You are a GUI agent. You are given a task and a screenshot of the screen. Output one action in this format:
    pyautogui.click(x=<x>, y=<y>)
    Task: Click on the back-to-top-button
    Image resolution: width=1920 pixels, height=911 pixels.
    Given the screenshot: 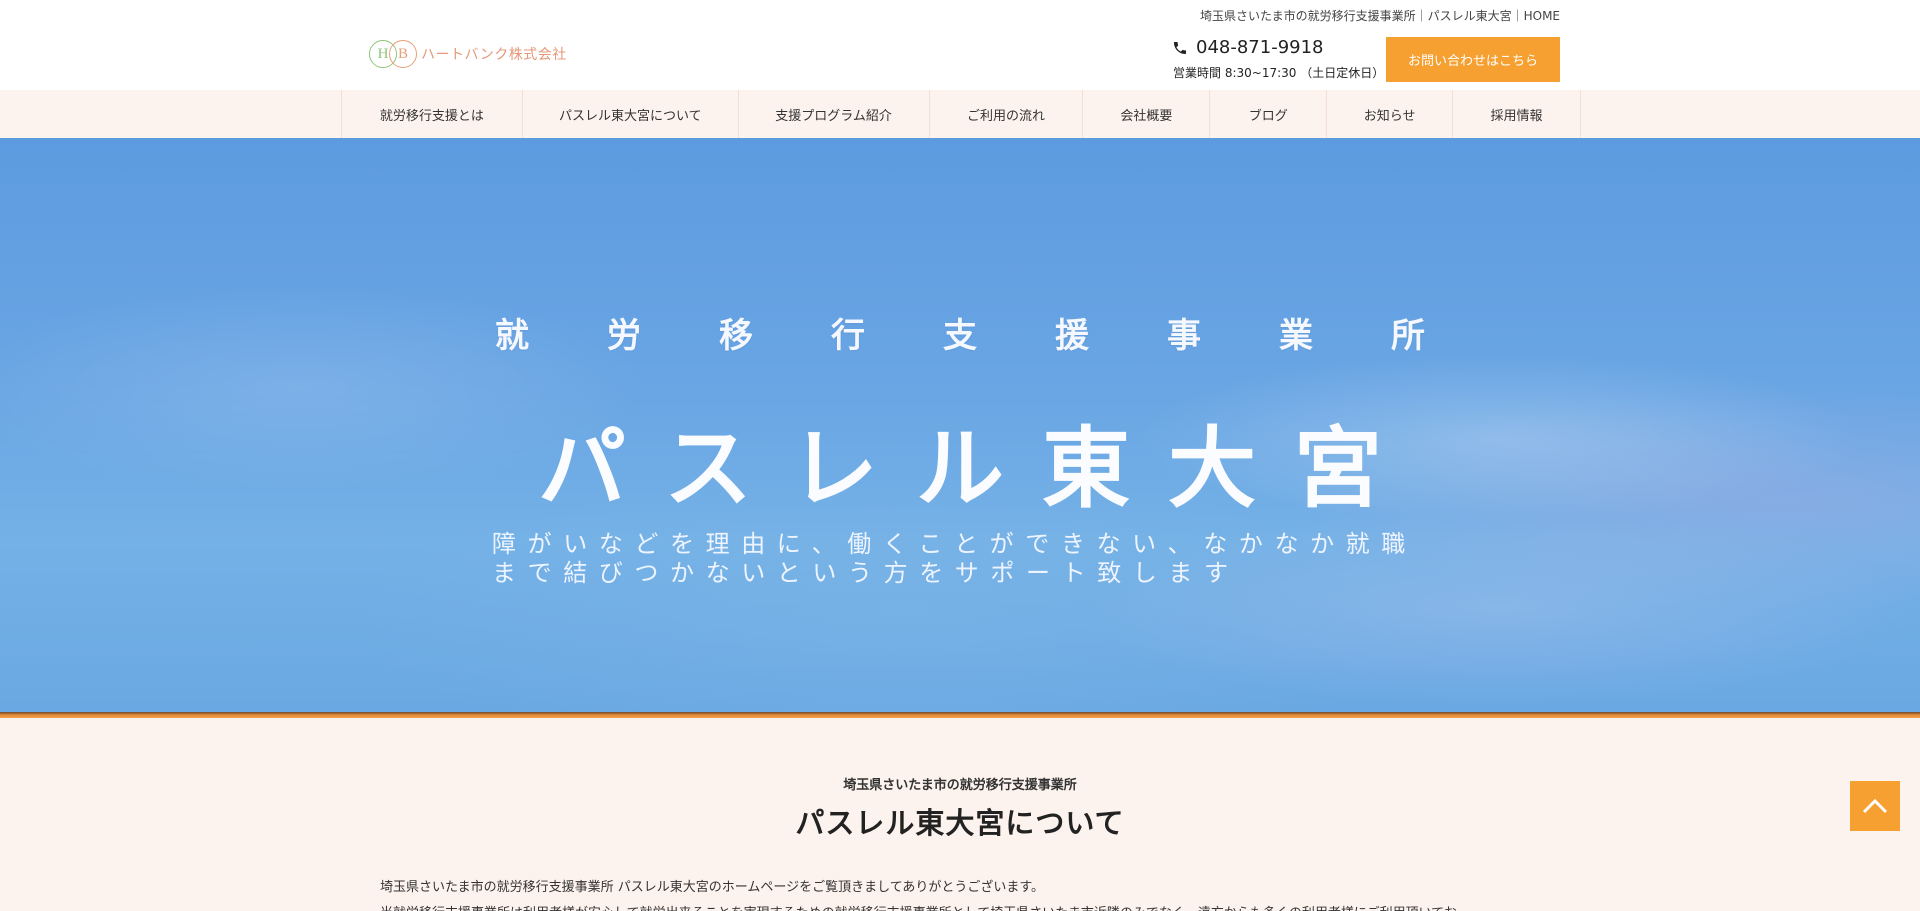 What is the action you would take?
    pyautogui.click(x=1875, y=806)
    